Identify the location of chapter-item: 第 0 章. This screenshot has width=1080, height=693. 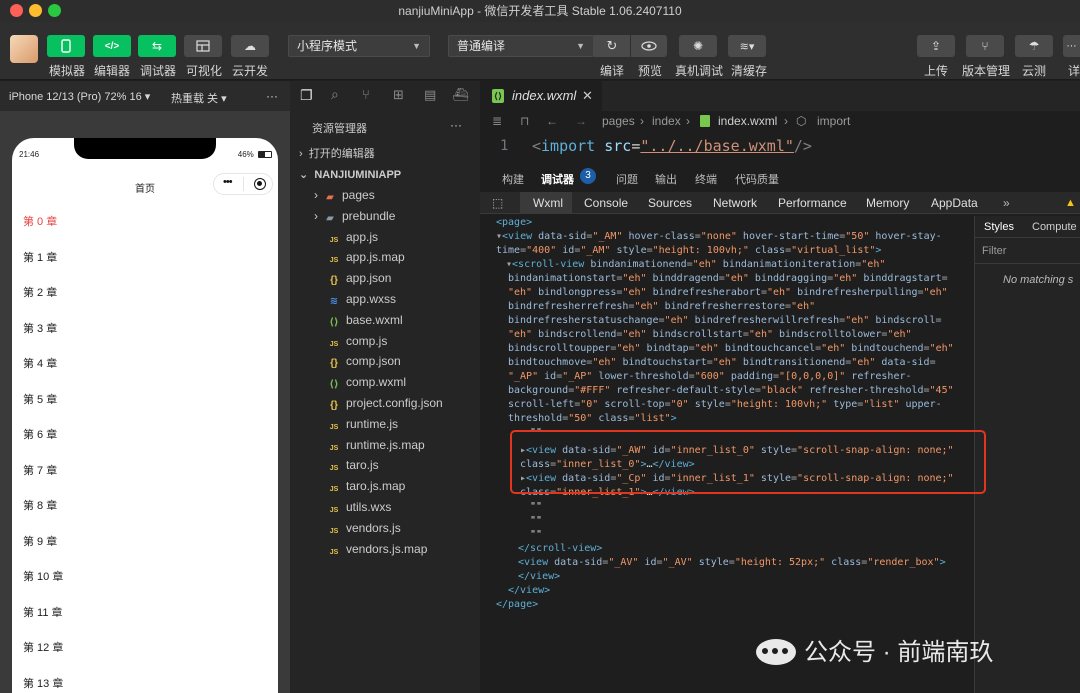
(40, 221).